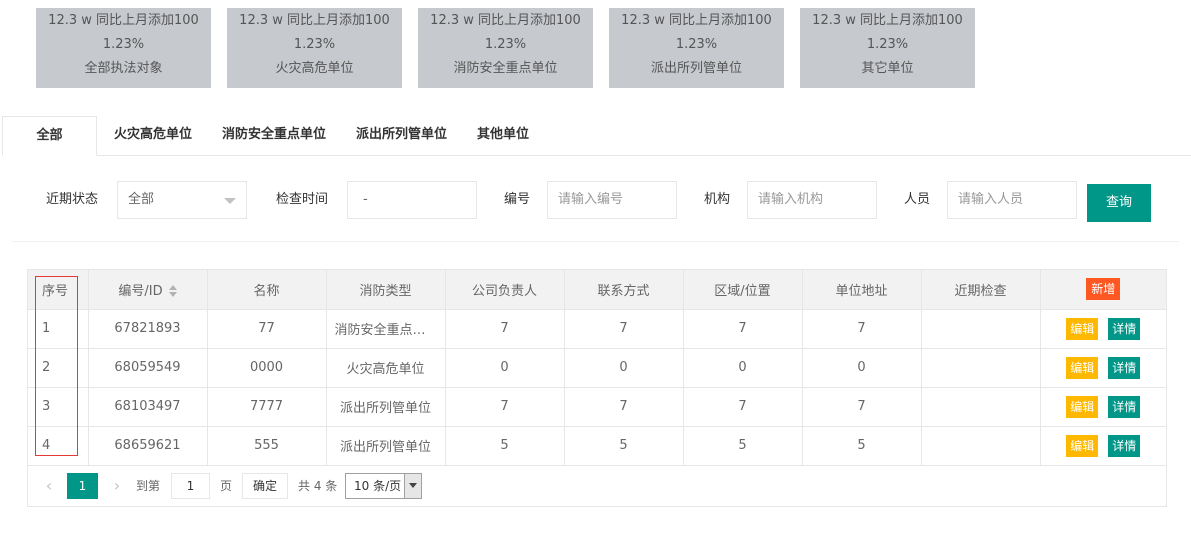  What do you see at coordinates (412, 200) in the screenshot?
I see `time-range-input: -` at bounding box center [412, 200].